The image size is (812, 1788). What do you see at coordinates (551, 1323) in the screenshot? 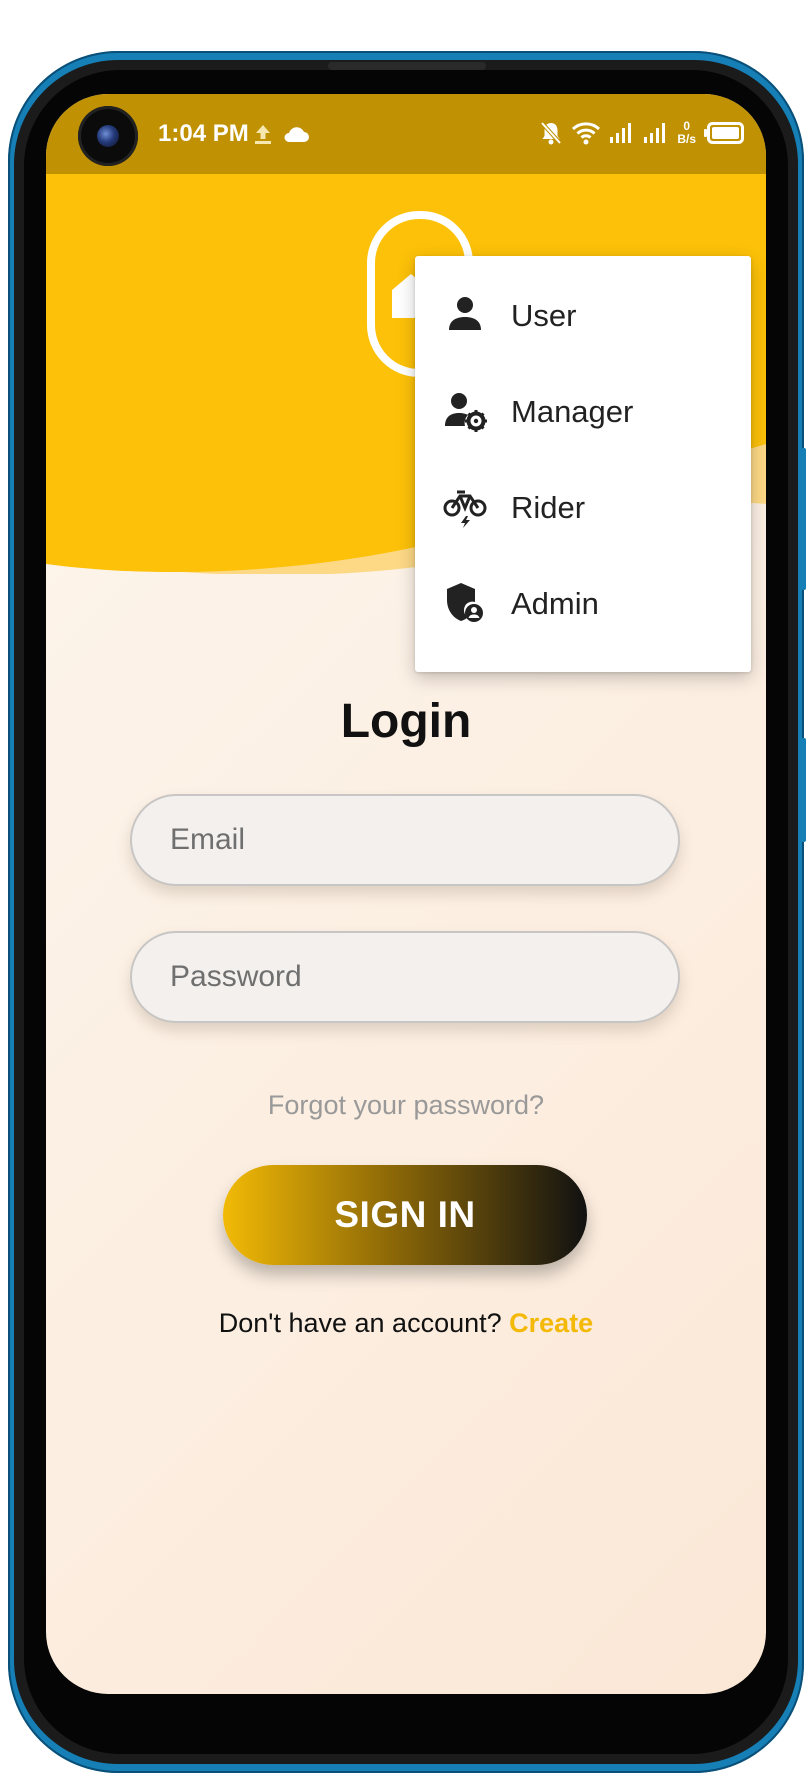
I see `create-account-link: Create` at bounding box center [551, 1323].